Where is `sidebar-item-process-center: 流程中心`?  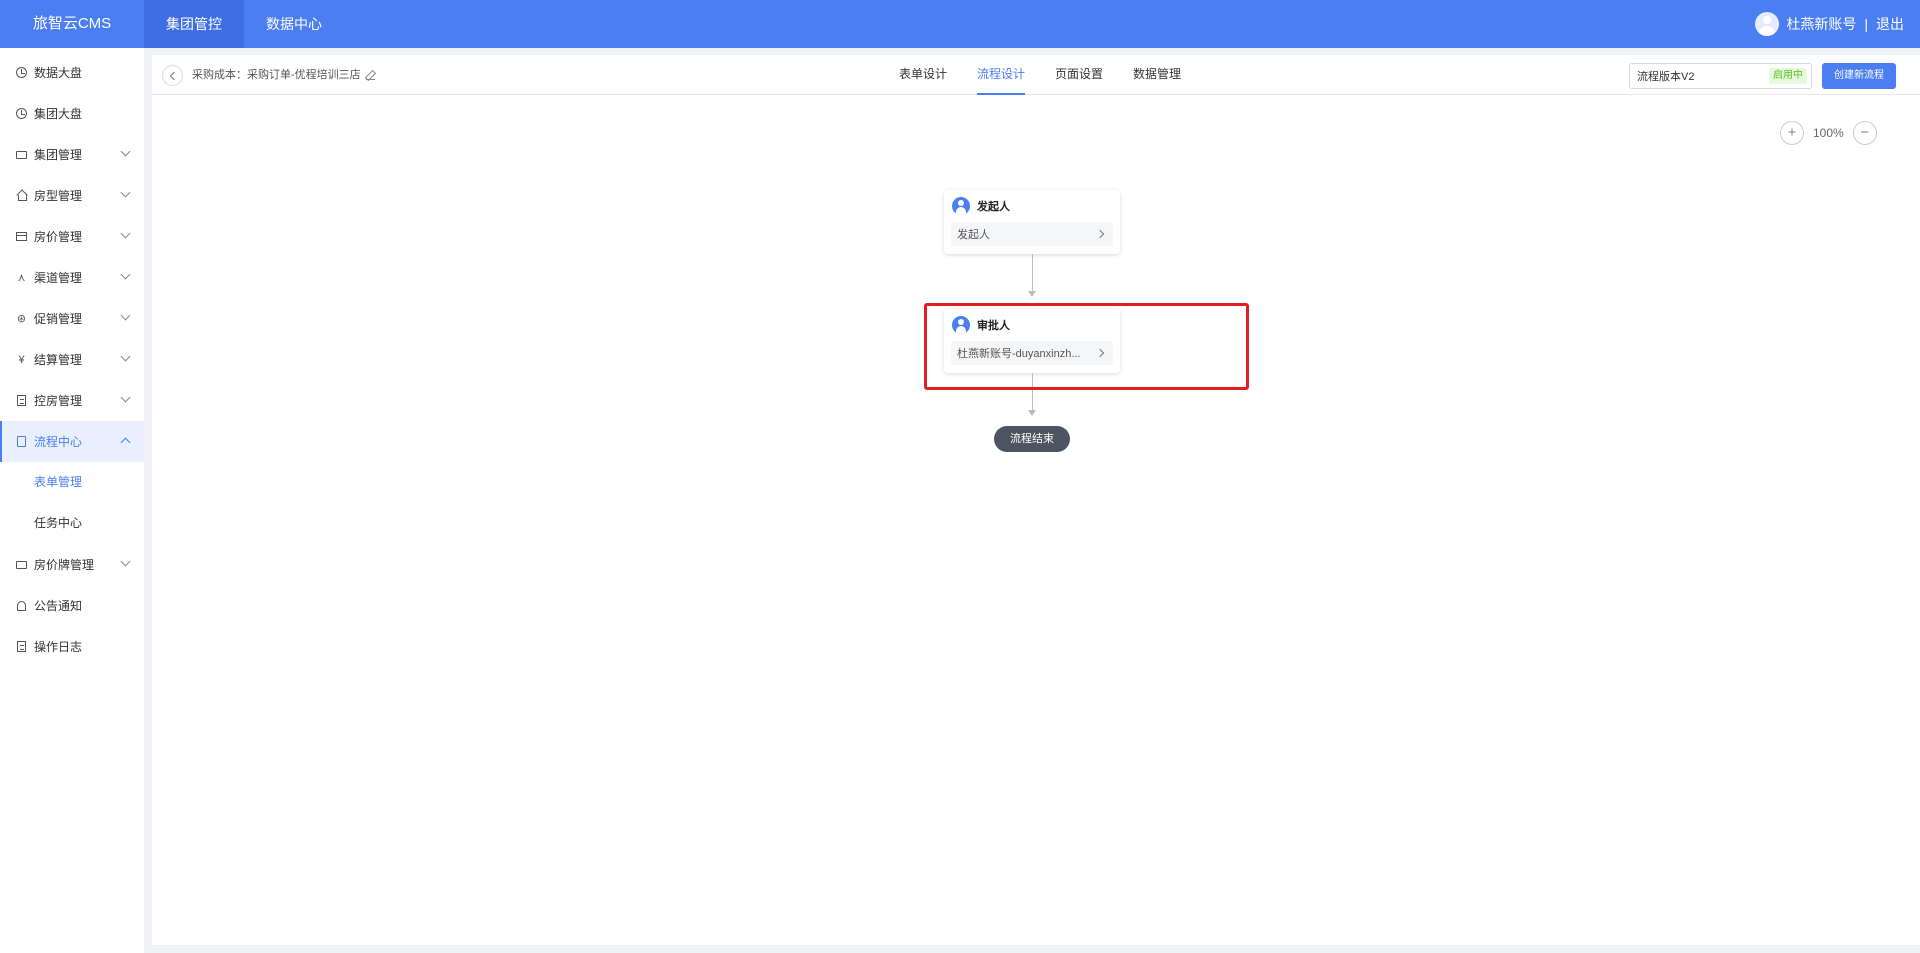 sidebar-item-process-center: 流程中心 is located at coordinates (72, 441).